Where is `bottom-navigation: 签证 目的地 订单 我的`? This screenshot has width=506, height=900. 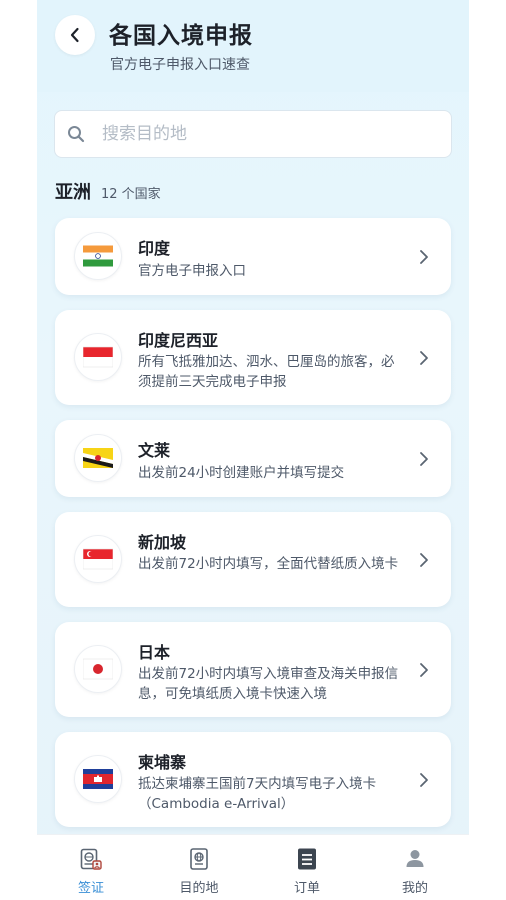
bottom-navigation: 签证 目的地 订单 我的 is located at coordinates (253, 867).